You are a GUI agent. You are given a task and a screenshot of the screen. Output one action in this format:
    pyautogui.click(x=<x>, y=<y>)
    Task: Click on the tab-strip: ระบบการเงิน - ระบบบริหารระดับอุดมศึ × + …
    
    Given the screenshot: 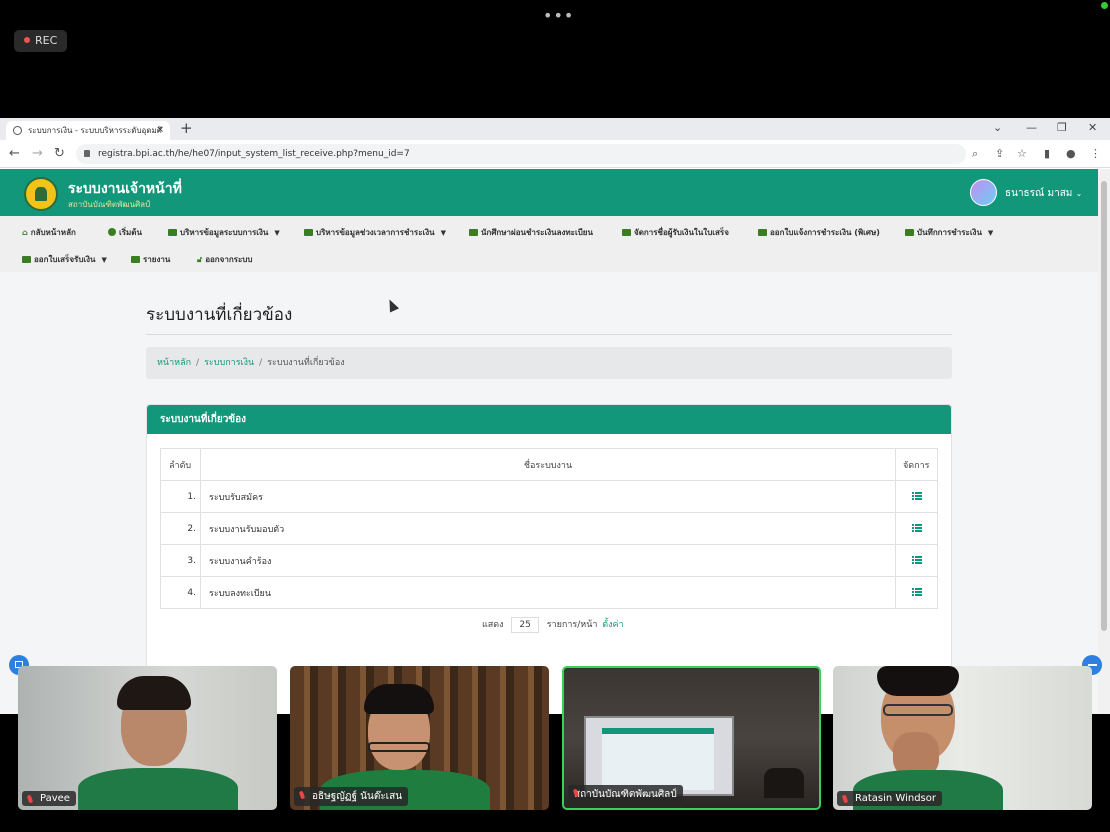 What is the action you would take?
    pyautogui.click(x=555, y=129)
    